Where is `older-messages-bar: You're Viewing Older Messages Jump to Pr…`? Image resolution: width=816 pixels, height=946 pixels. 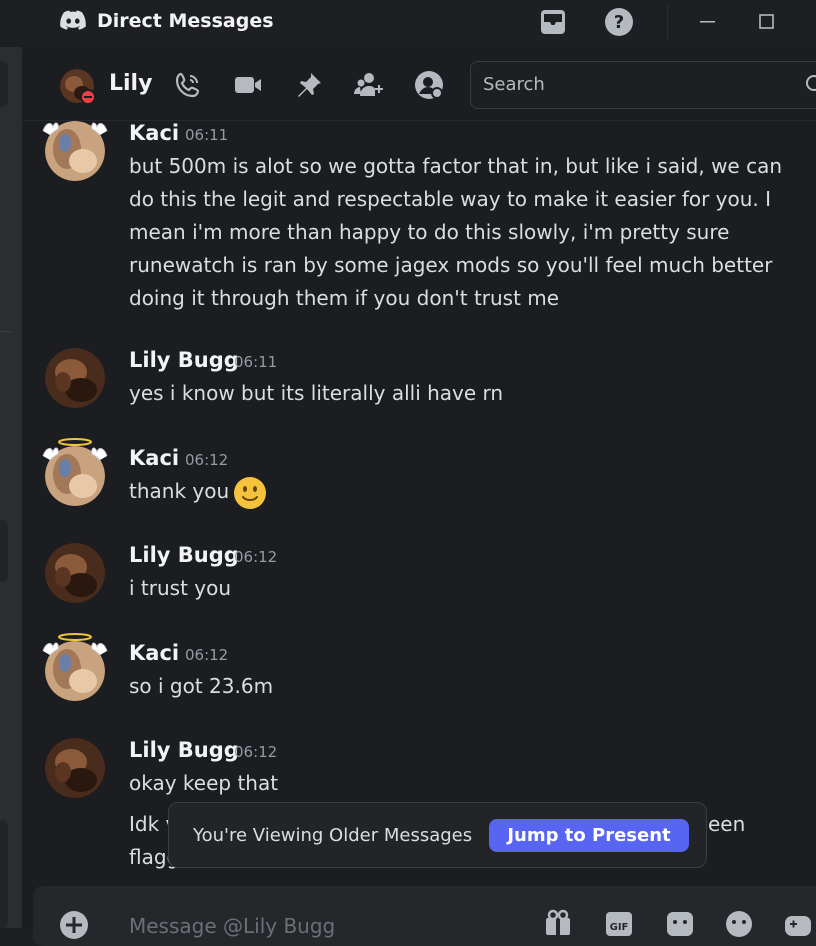
older-messages-bar: You're Viewing Older Messages Jump to Pr… is located at coordinates (437, 835).